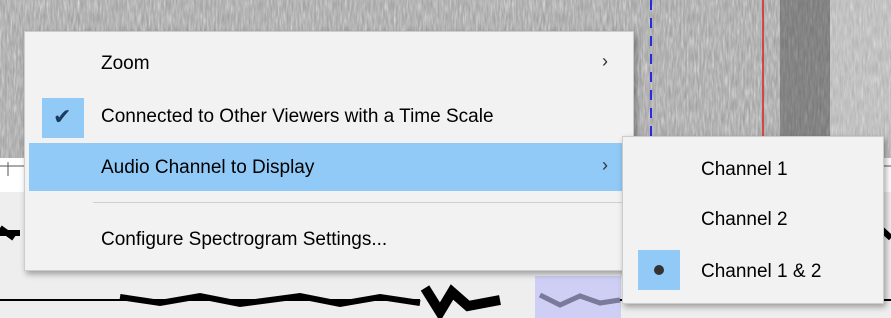  What do you see at coordinates (359, 202) in the screenshot?
I see `menu-separator` at bounding box center [359, 202].